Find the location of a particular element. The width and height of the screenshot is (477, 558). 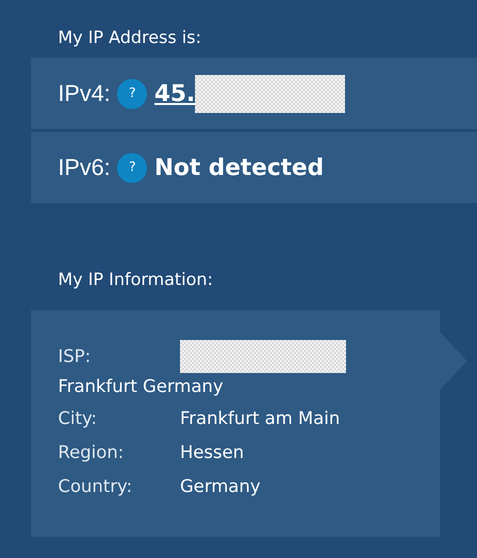

info-value: Frankfurt am Main is located at coordinates (260, 419).